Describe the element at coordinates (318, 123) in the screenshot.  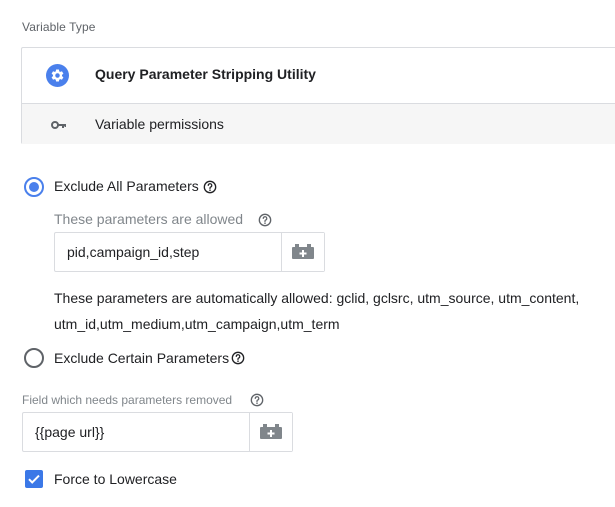
I see `variable-permissions-row: Variable permissions` at that location.